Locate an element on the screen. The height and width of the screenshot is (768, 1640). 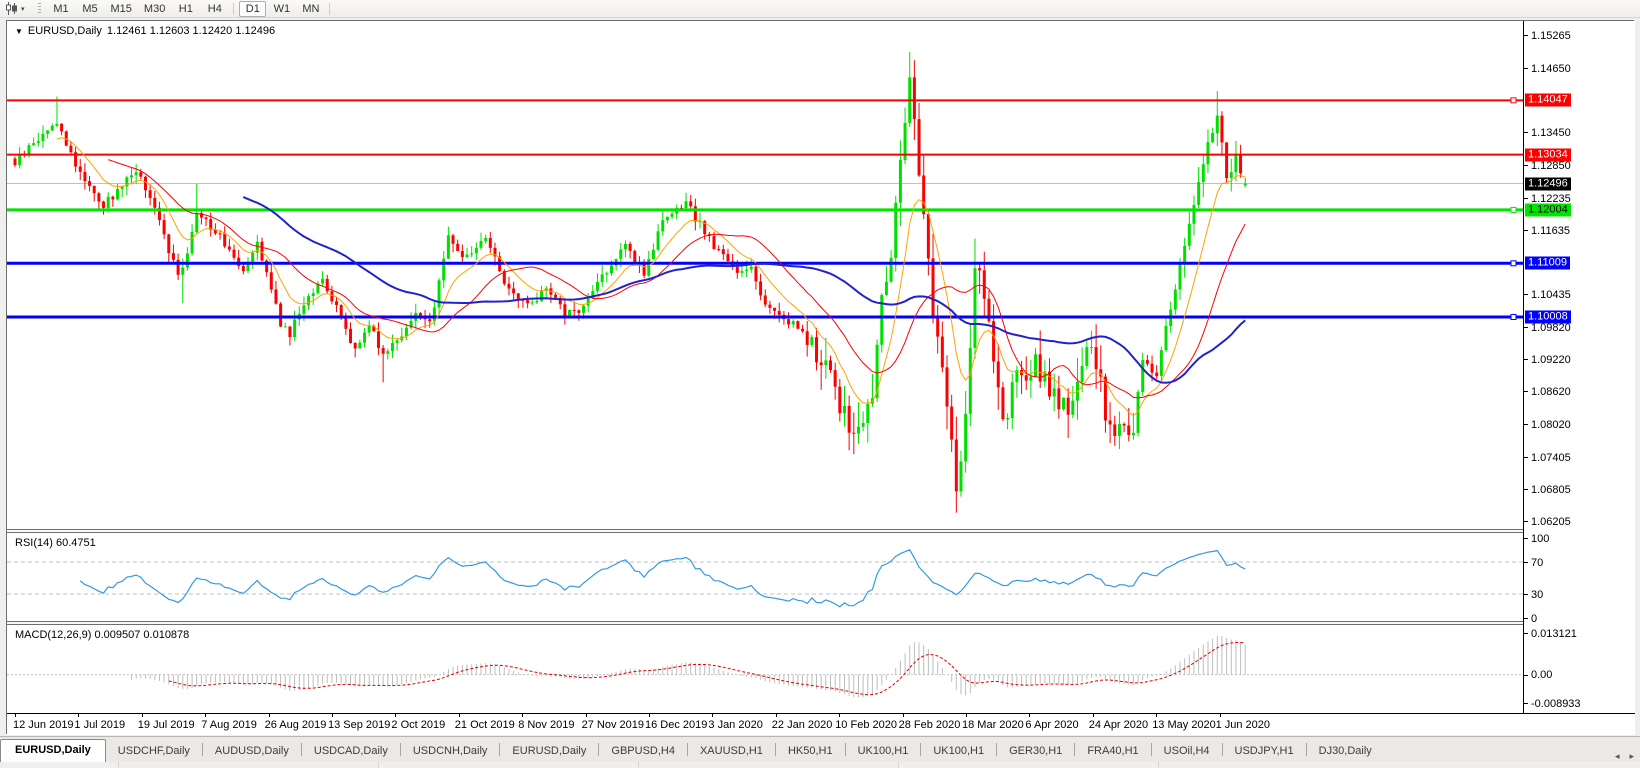
date-tick-label: 18 Mar 2020 is located at coordinates (993, 725).